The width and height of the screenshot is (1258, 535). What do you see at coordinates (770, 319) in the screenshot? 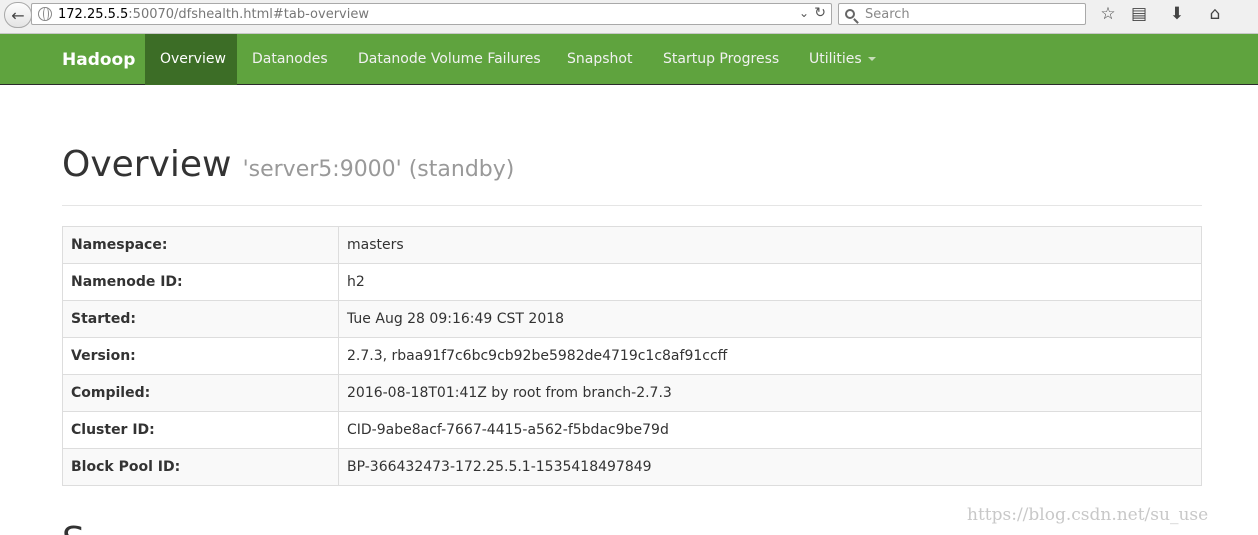
I see `row-value: Tue Aug 28 09:16:49 CST 2018` at bounding box center [770, 319].